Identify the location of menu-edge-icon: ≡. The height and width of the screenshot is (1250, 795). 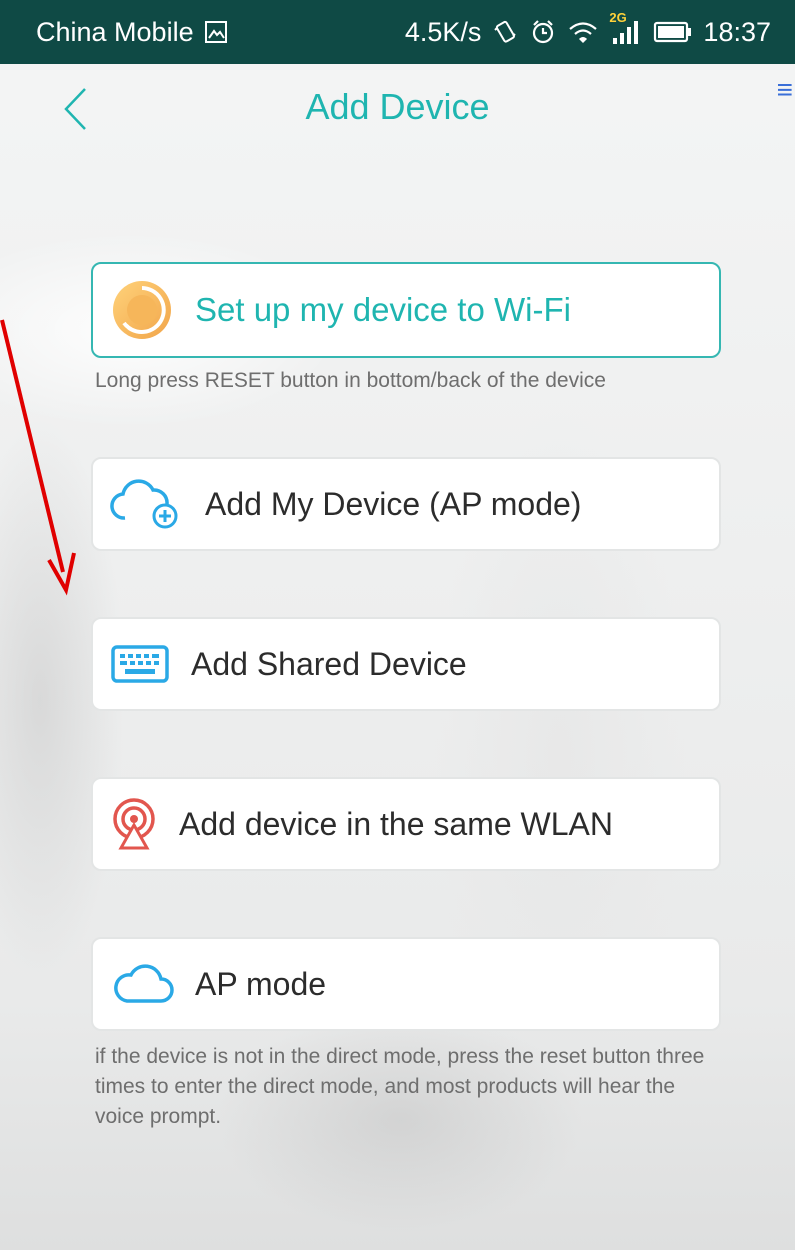
(784, 89).